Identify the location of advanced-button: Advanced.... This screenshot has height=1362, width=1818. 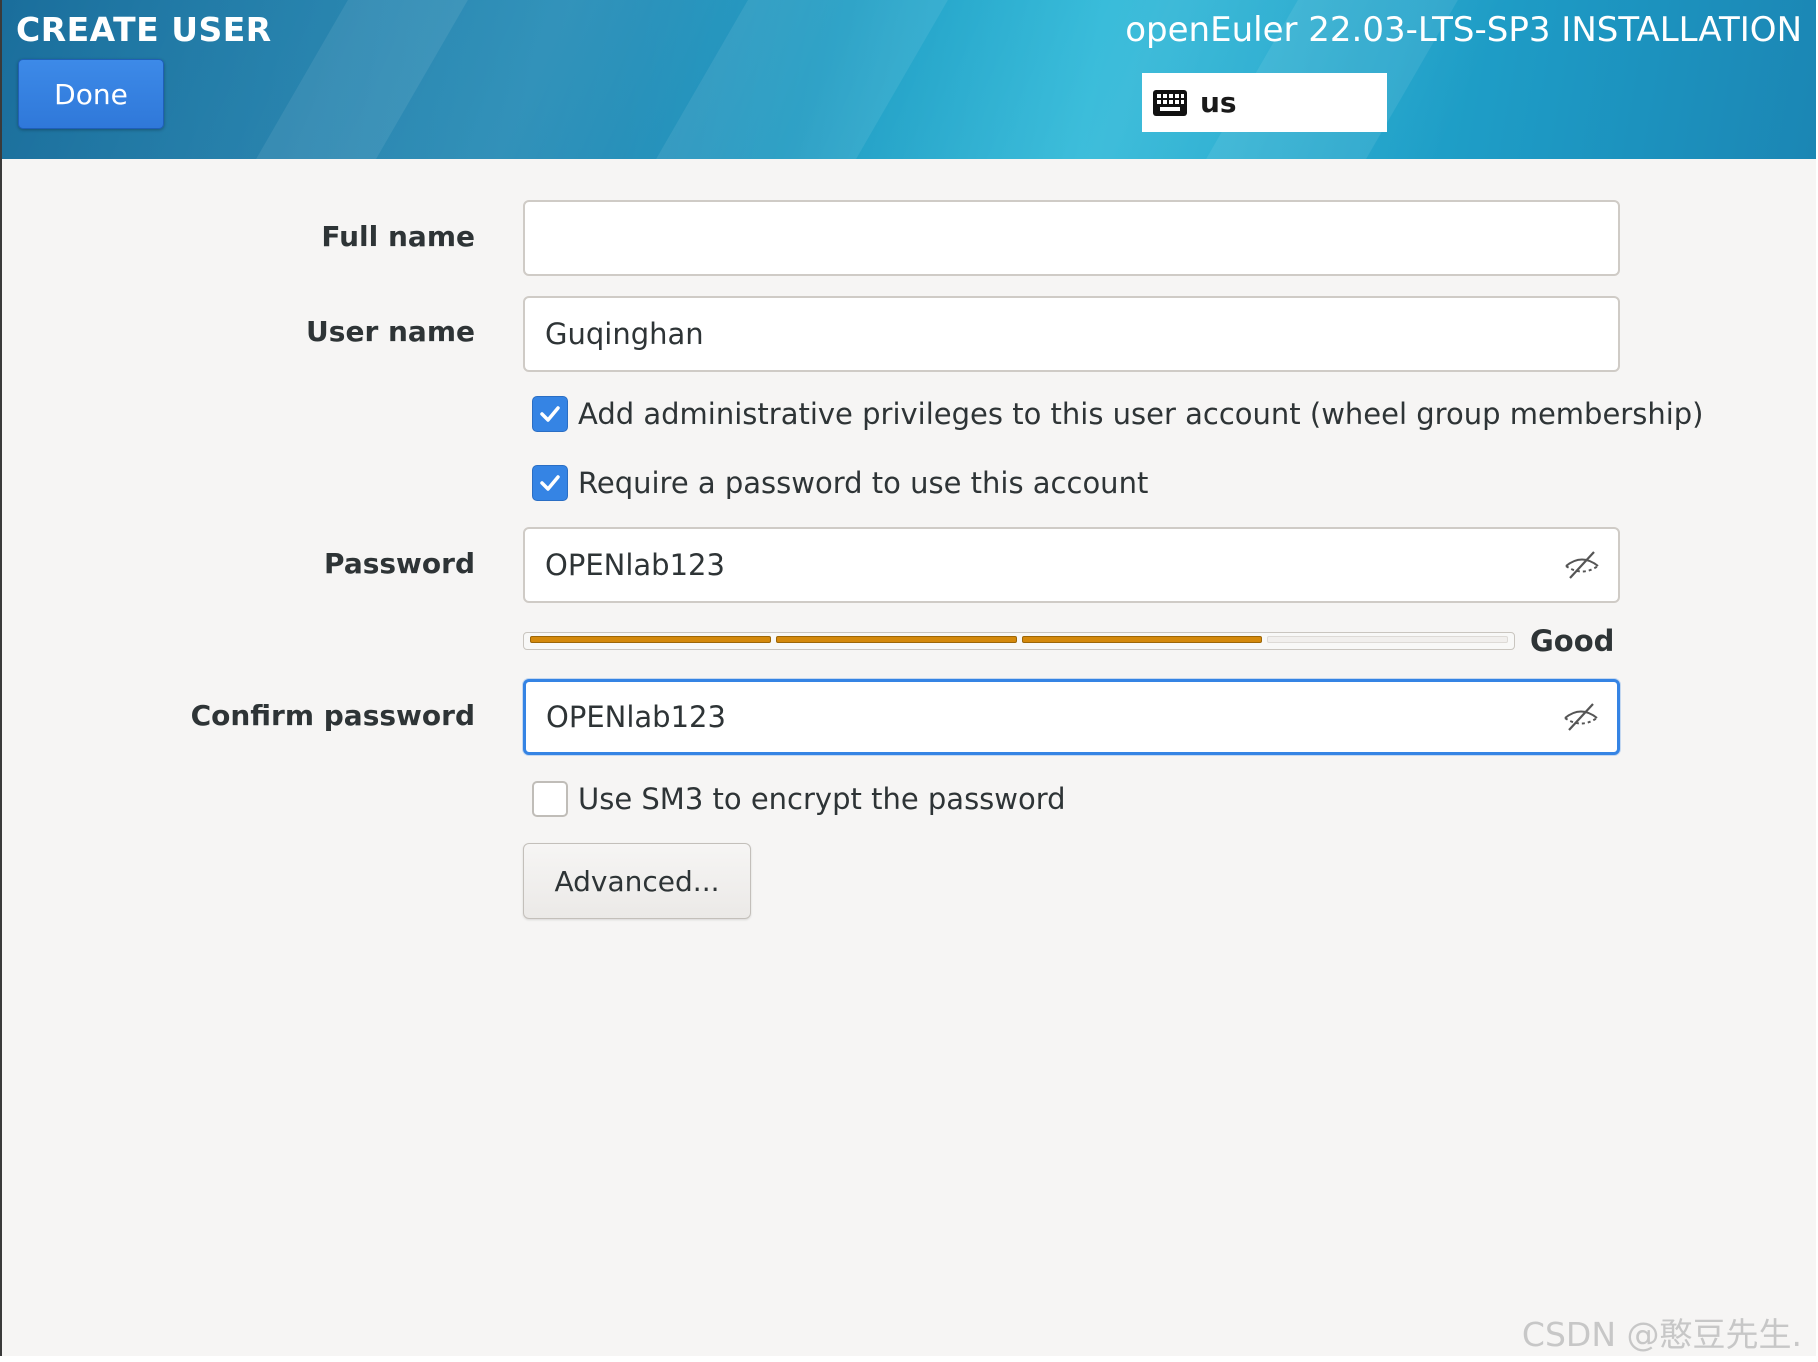
(637, 881).